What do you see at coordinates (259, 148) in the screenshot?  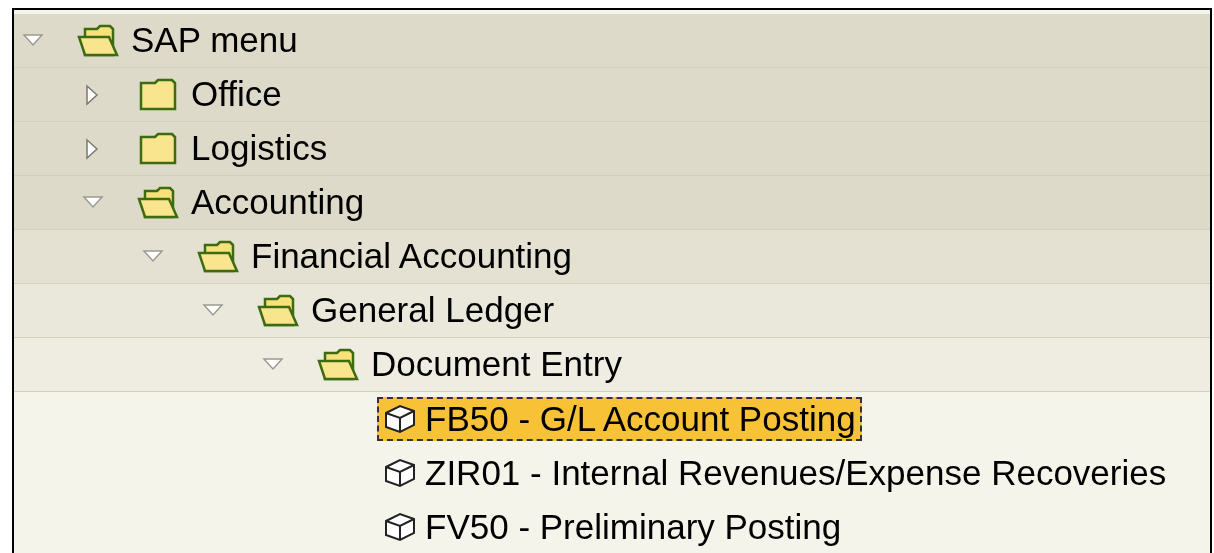 I see `folder-label: Logistics` at bounding box center [259, 148].